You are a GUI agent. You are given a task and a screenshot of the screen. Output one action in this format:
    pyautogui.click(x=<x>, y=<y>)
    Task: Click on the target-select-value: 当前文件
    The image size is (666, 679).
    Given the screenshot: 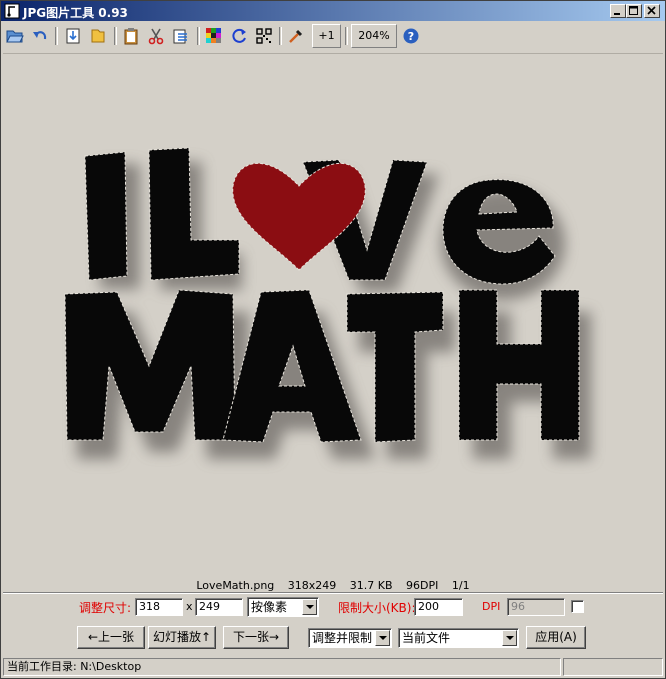 What is the action you would take?
    pyautogui.click(x=426, y=638)
    